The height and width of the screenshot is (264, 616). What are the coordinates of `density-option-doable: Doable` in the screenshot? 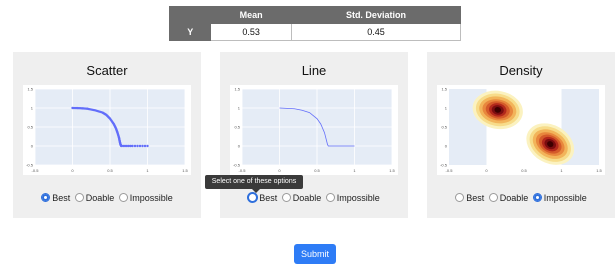 It's located at (508, 197).